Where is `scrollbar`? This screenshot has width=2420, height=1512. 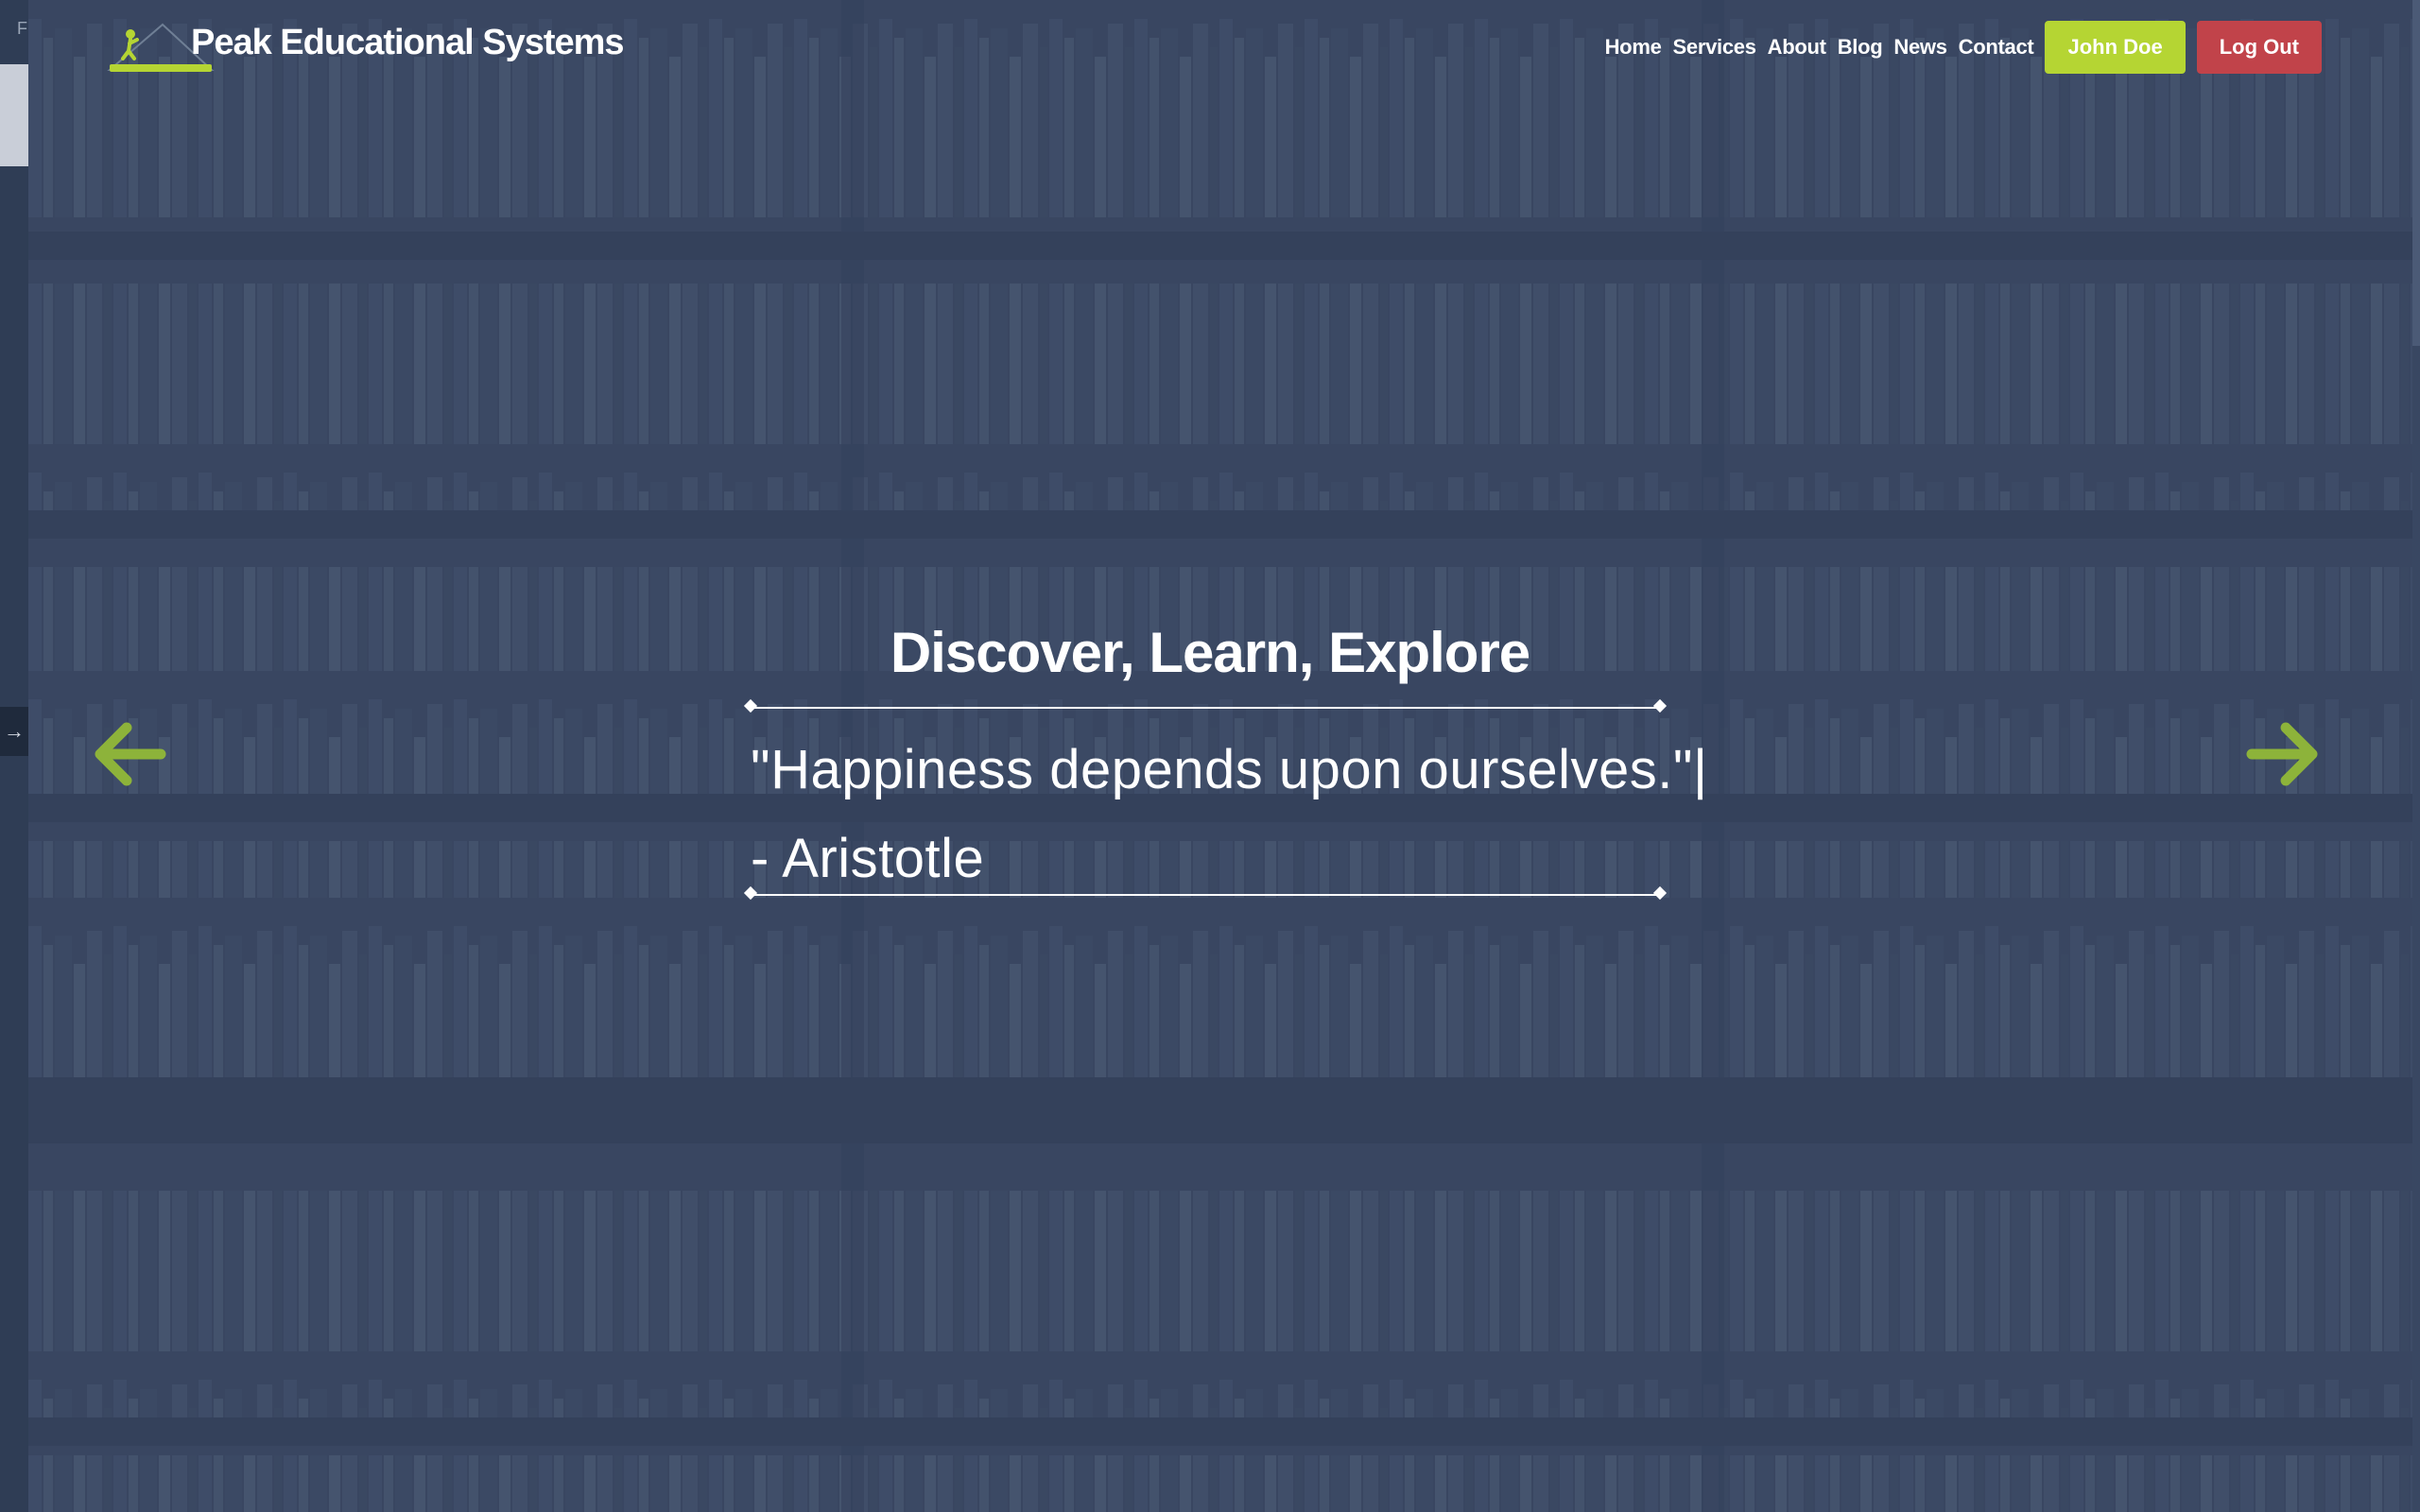 scrollbar is located at coordinates (2416, 756).